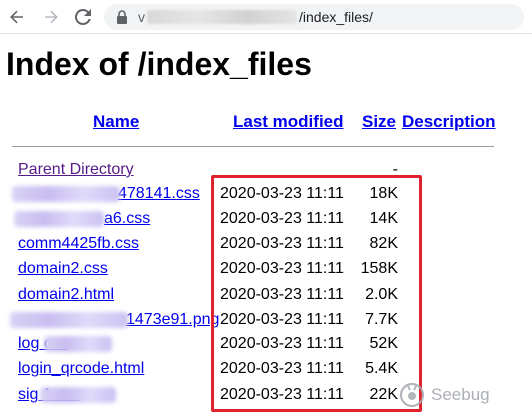 This screenshot has width=532, height=420. What do you see at coordinates (412, 395) in the screenshot?
I see `seebug-logo-icon` at bounding box center [412, 395].